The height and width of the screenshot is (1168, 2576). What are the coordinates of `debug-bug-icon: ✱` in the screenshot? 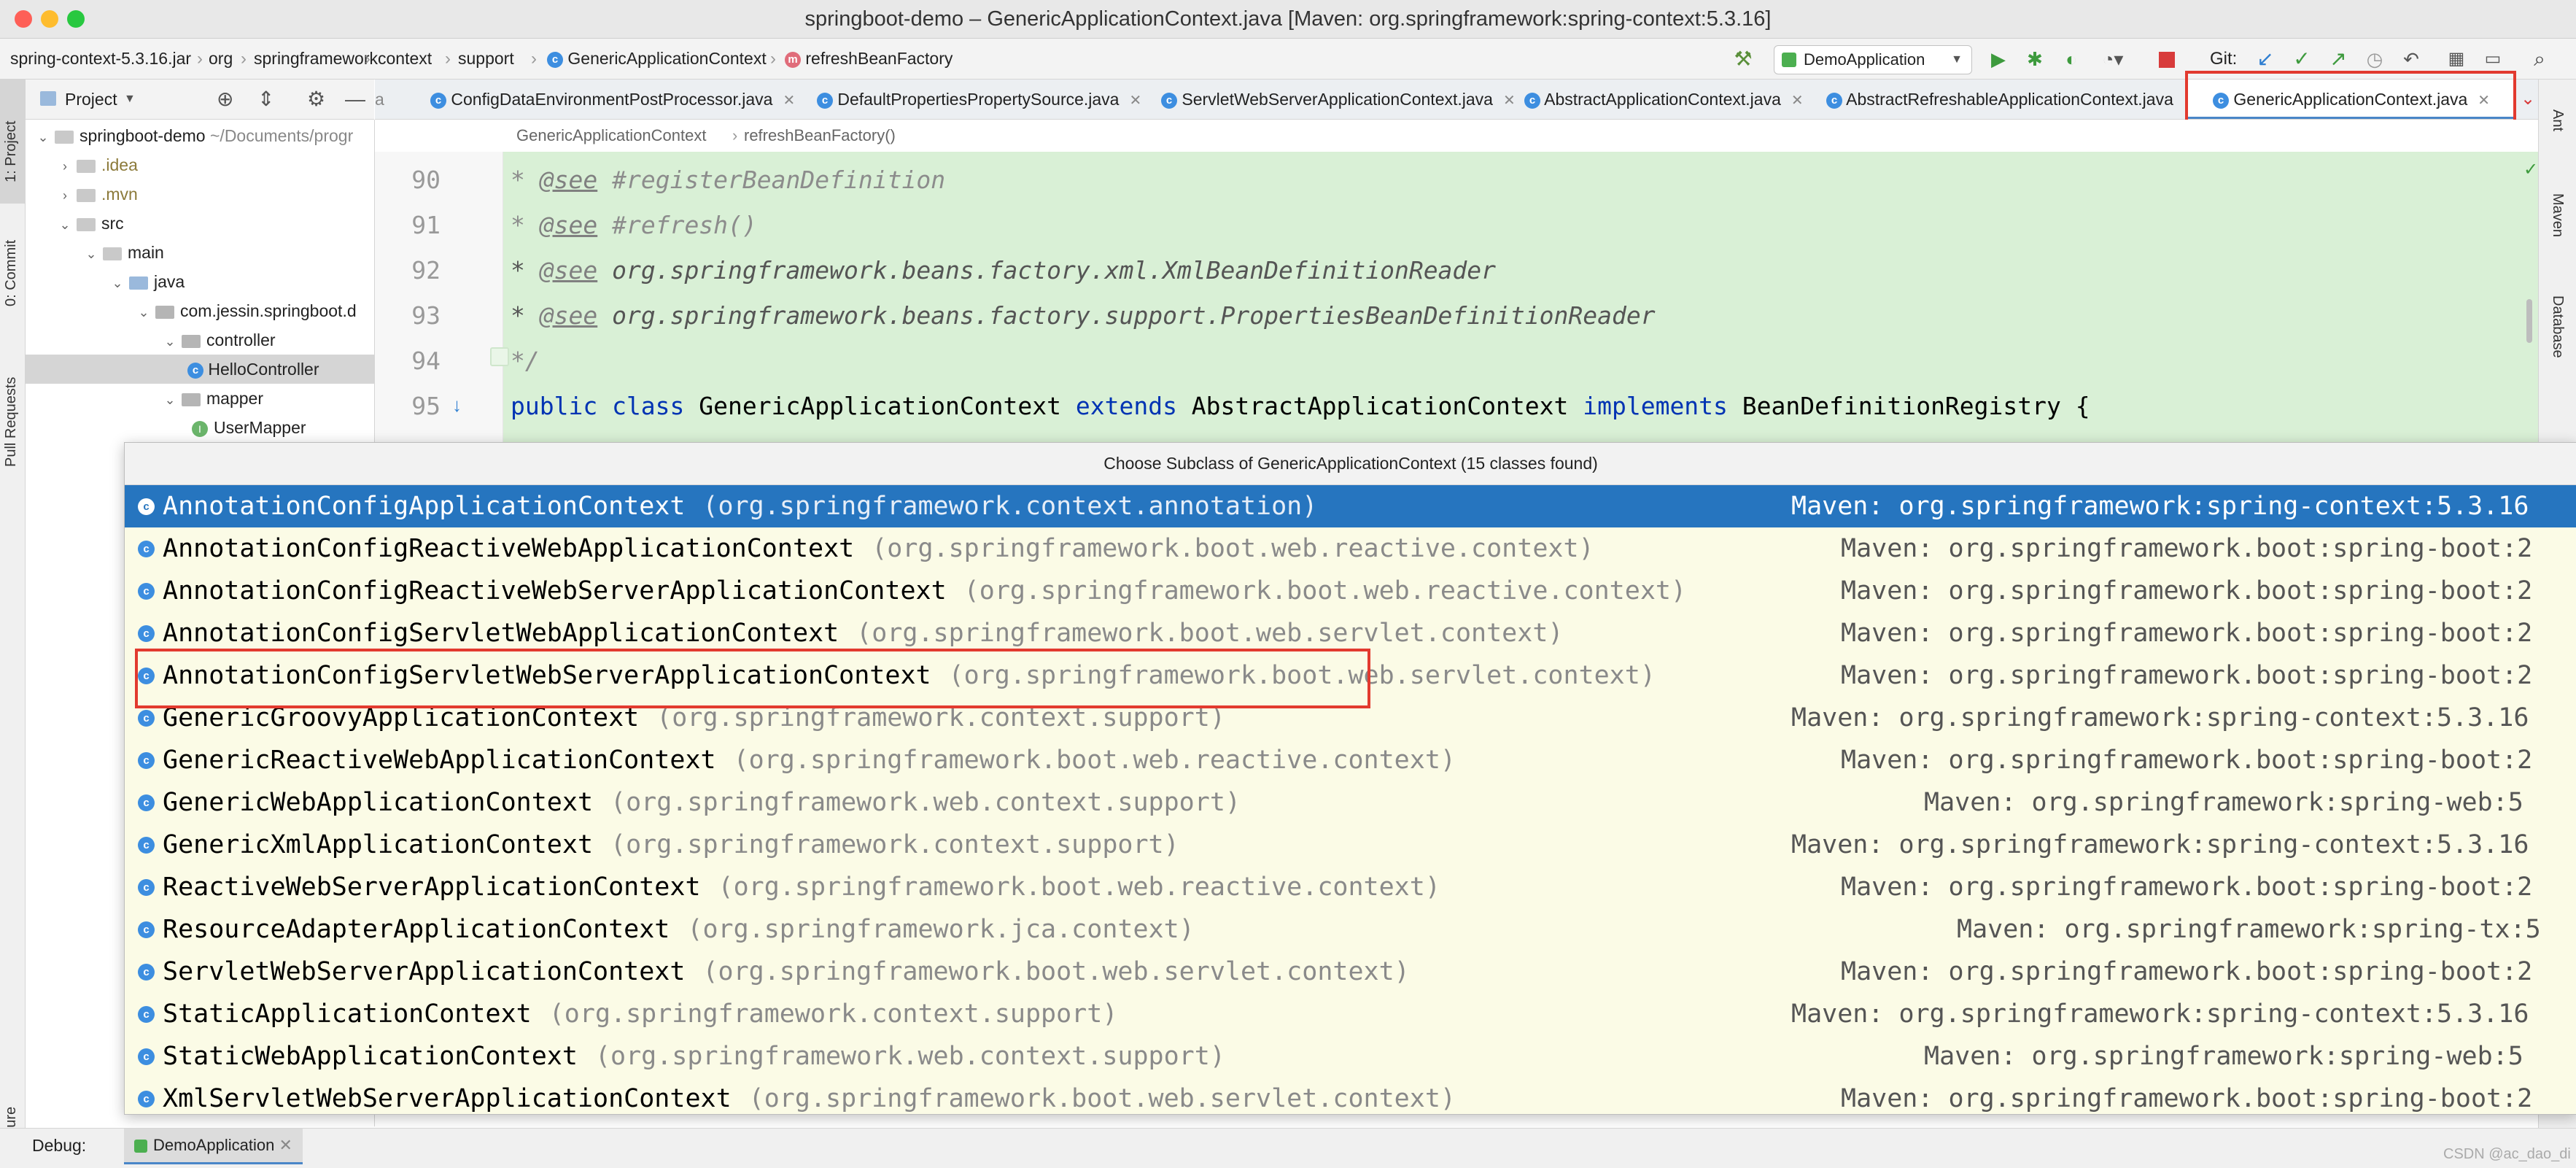 It's located at (2035, 59).